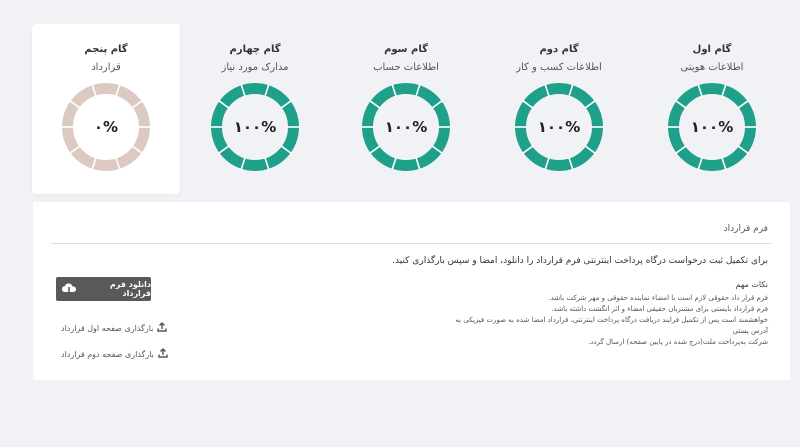  Describe the element at coordinates (712, 67) in the screenshot. I see `step-subtitle: اطلاعات هویتی` at that location.